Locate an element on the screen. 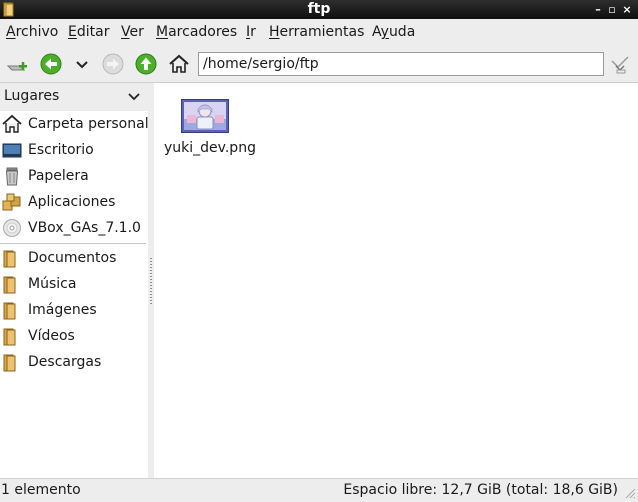  sidebar-item-aplicaciones: Aplicaciones is located at coordinates (74, 202).